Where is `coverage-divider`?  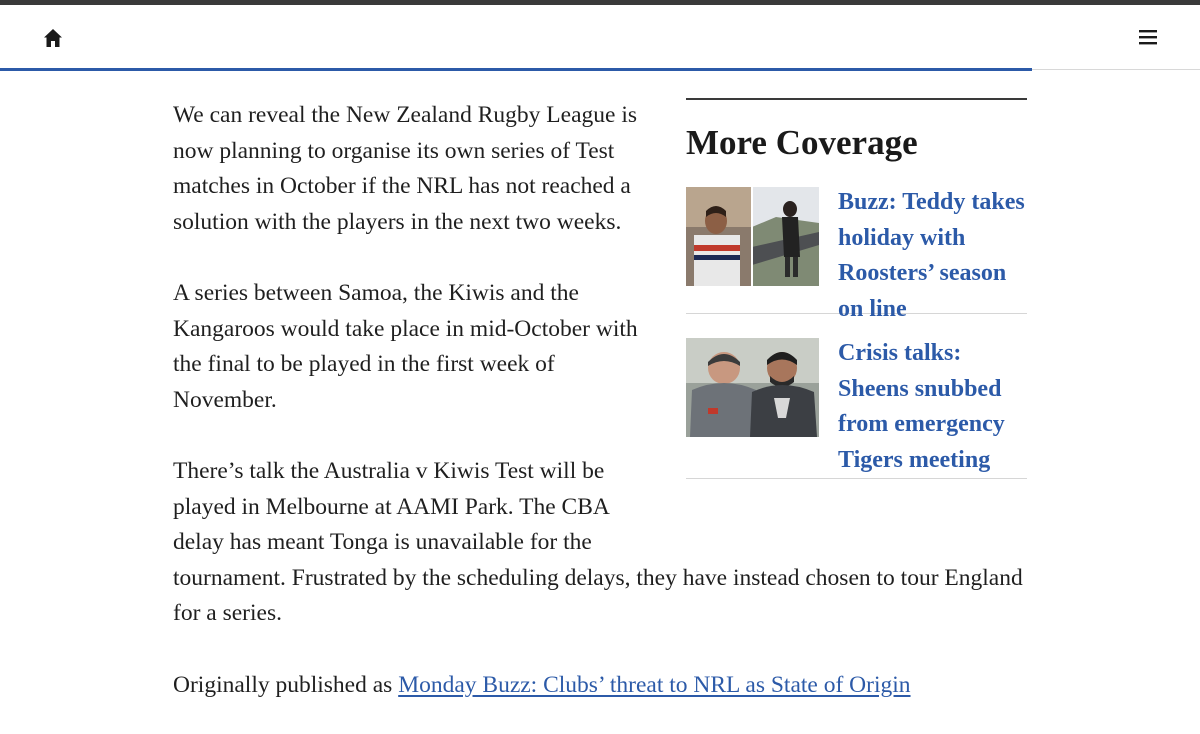 coverage-divider is located at coordinates (856, 478).